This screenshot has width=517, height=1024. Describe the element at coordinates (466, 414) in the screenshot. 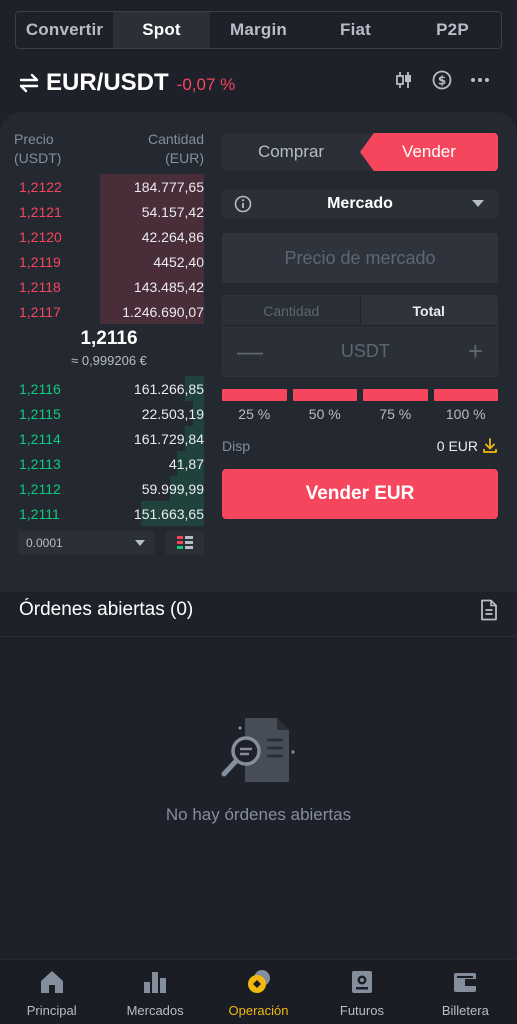

I see `percent-label: 100 %` at that location.